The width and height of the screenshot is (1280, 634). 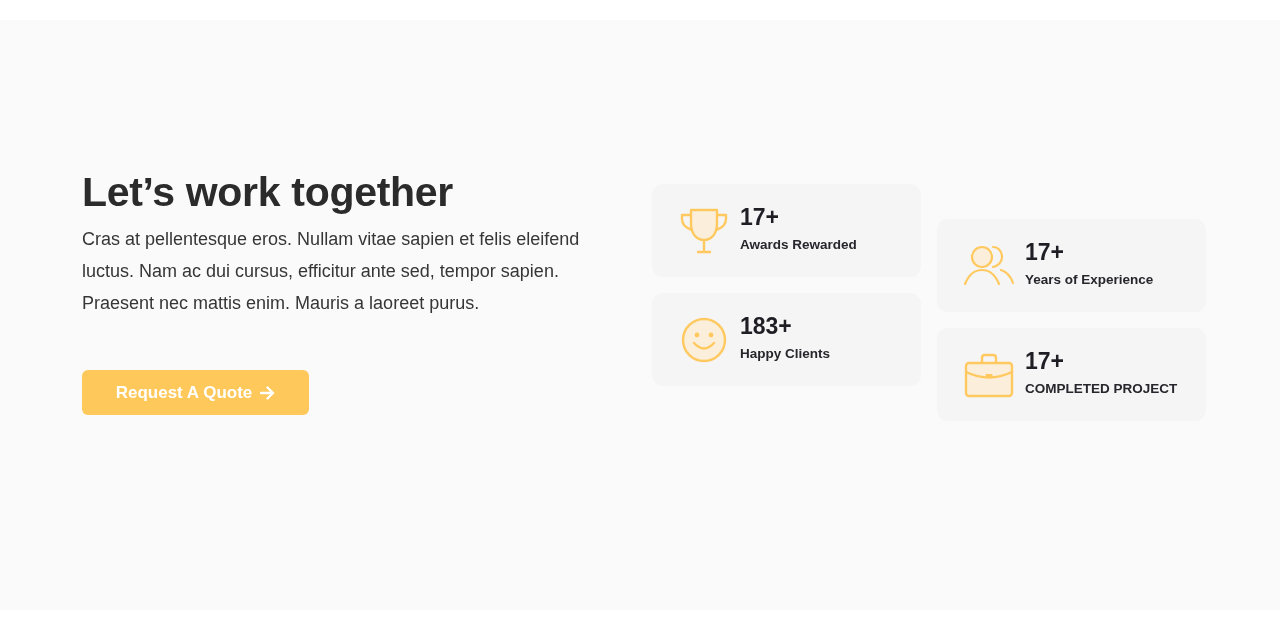 What do you see at coordinates (766, 325) in the screenshot?
I see `stat-value: 183+` at bounding box center [766, 325].